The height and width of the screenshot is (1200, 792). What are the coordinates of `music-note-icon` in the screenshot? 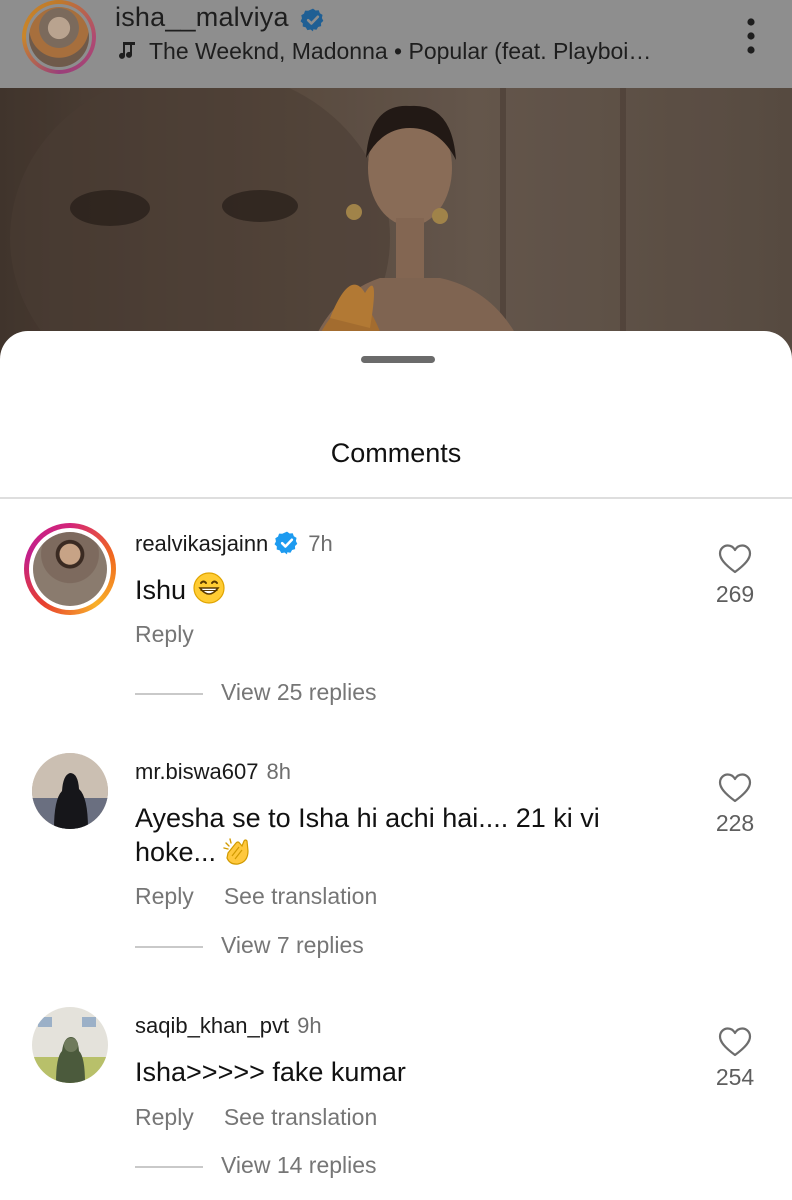 It's located at (127, 50).